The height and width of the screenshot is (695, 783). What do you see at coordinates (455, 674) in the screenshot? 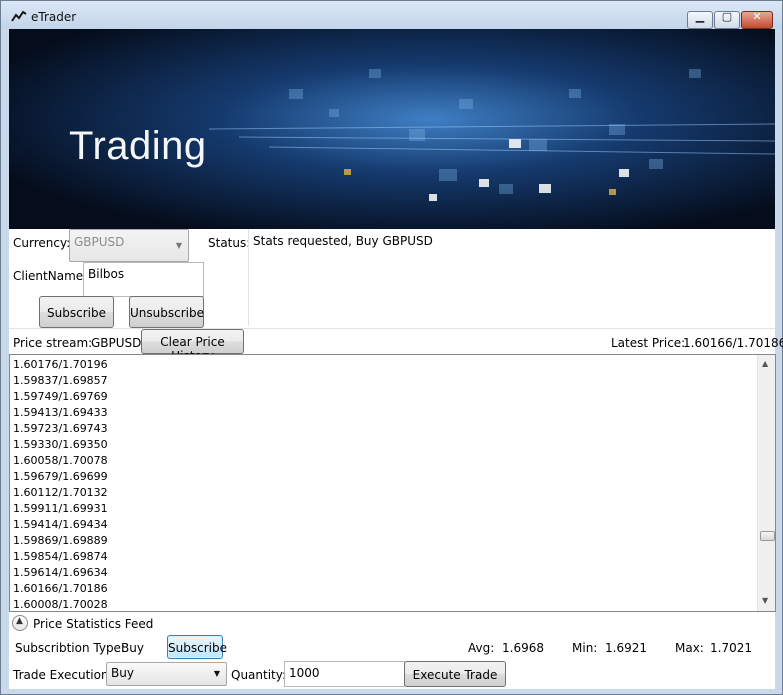
I see `execute-trade-button: Execute Trade` at bounding box center [455, 674].